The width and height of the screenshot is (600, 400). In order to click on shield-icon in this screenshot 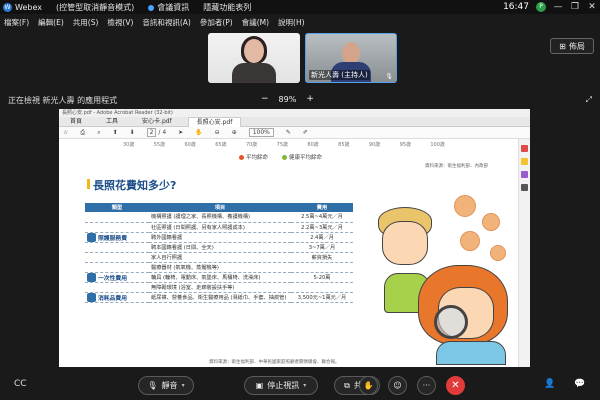, I will do `click(151, 7)`.